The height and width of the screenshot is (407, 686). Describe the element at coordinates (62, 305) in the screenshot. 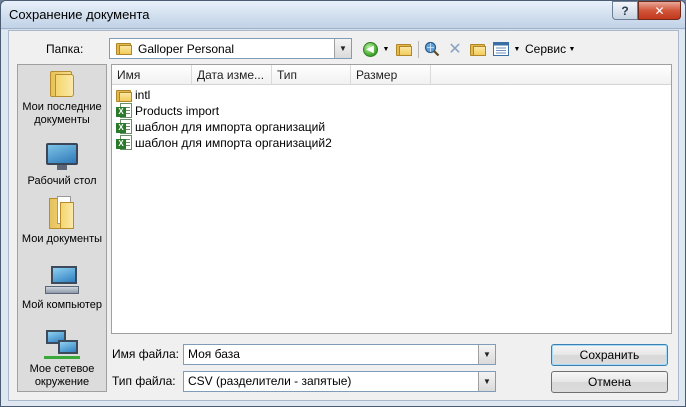

I see `place-label: Мой компьютер` at that location.